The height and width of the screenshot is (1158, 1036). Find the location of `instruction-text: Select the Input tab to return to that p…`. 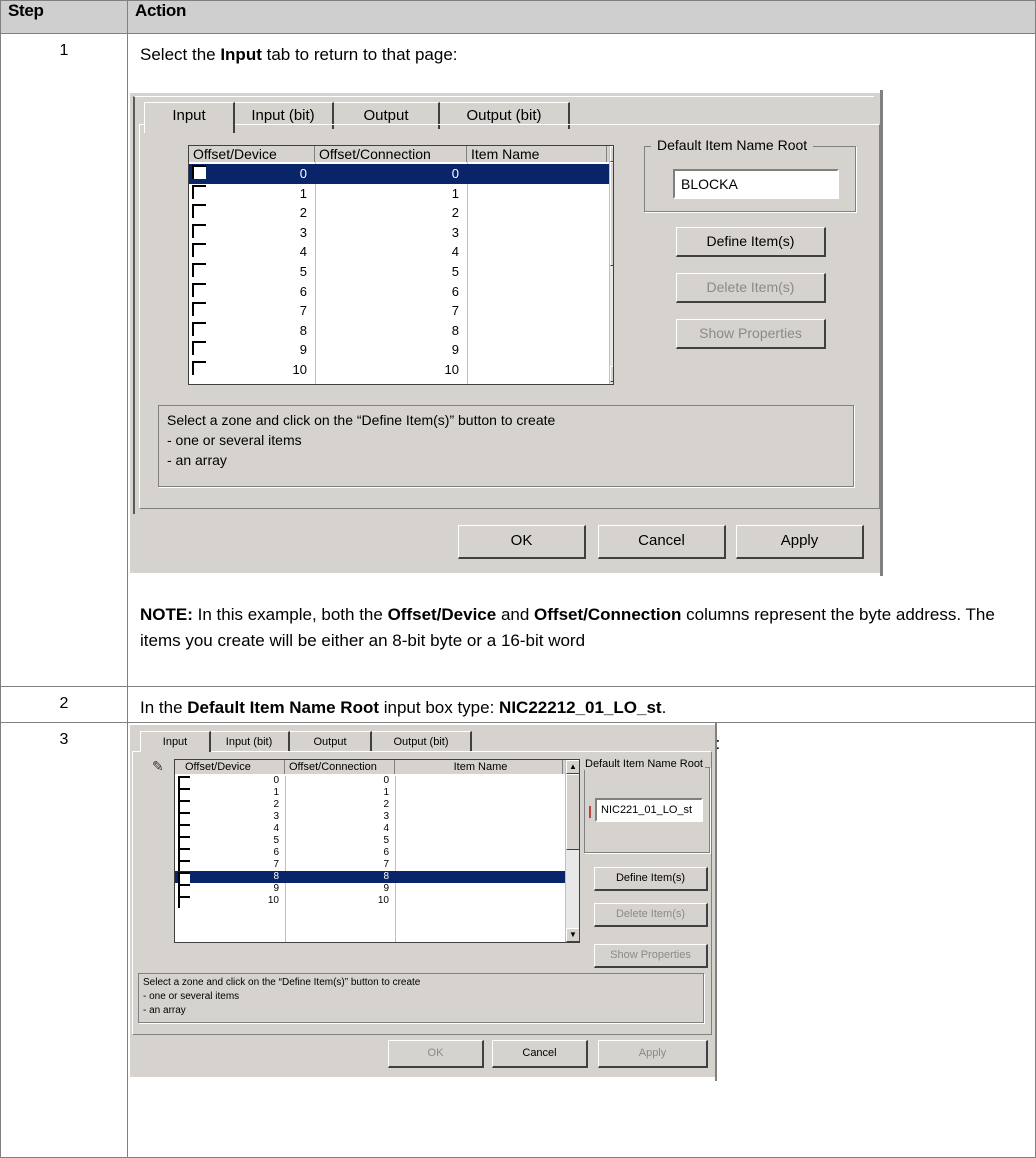

instruction-text: Select the Input tab to return to that p… is located at coordinates (299, 54).